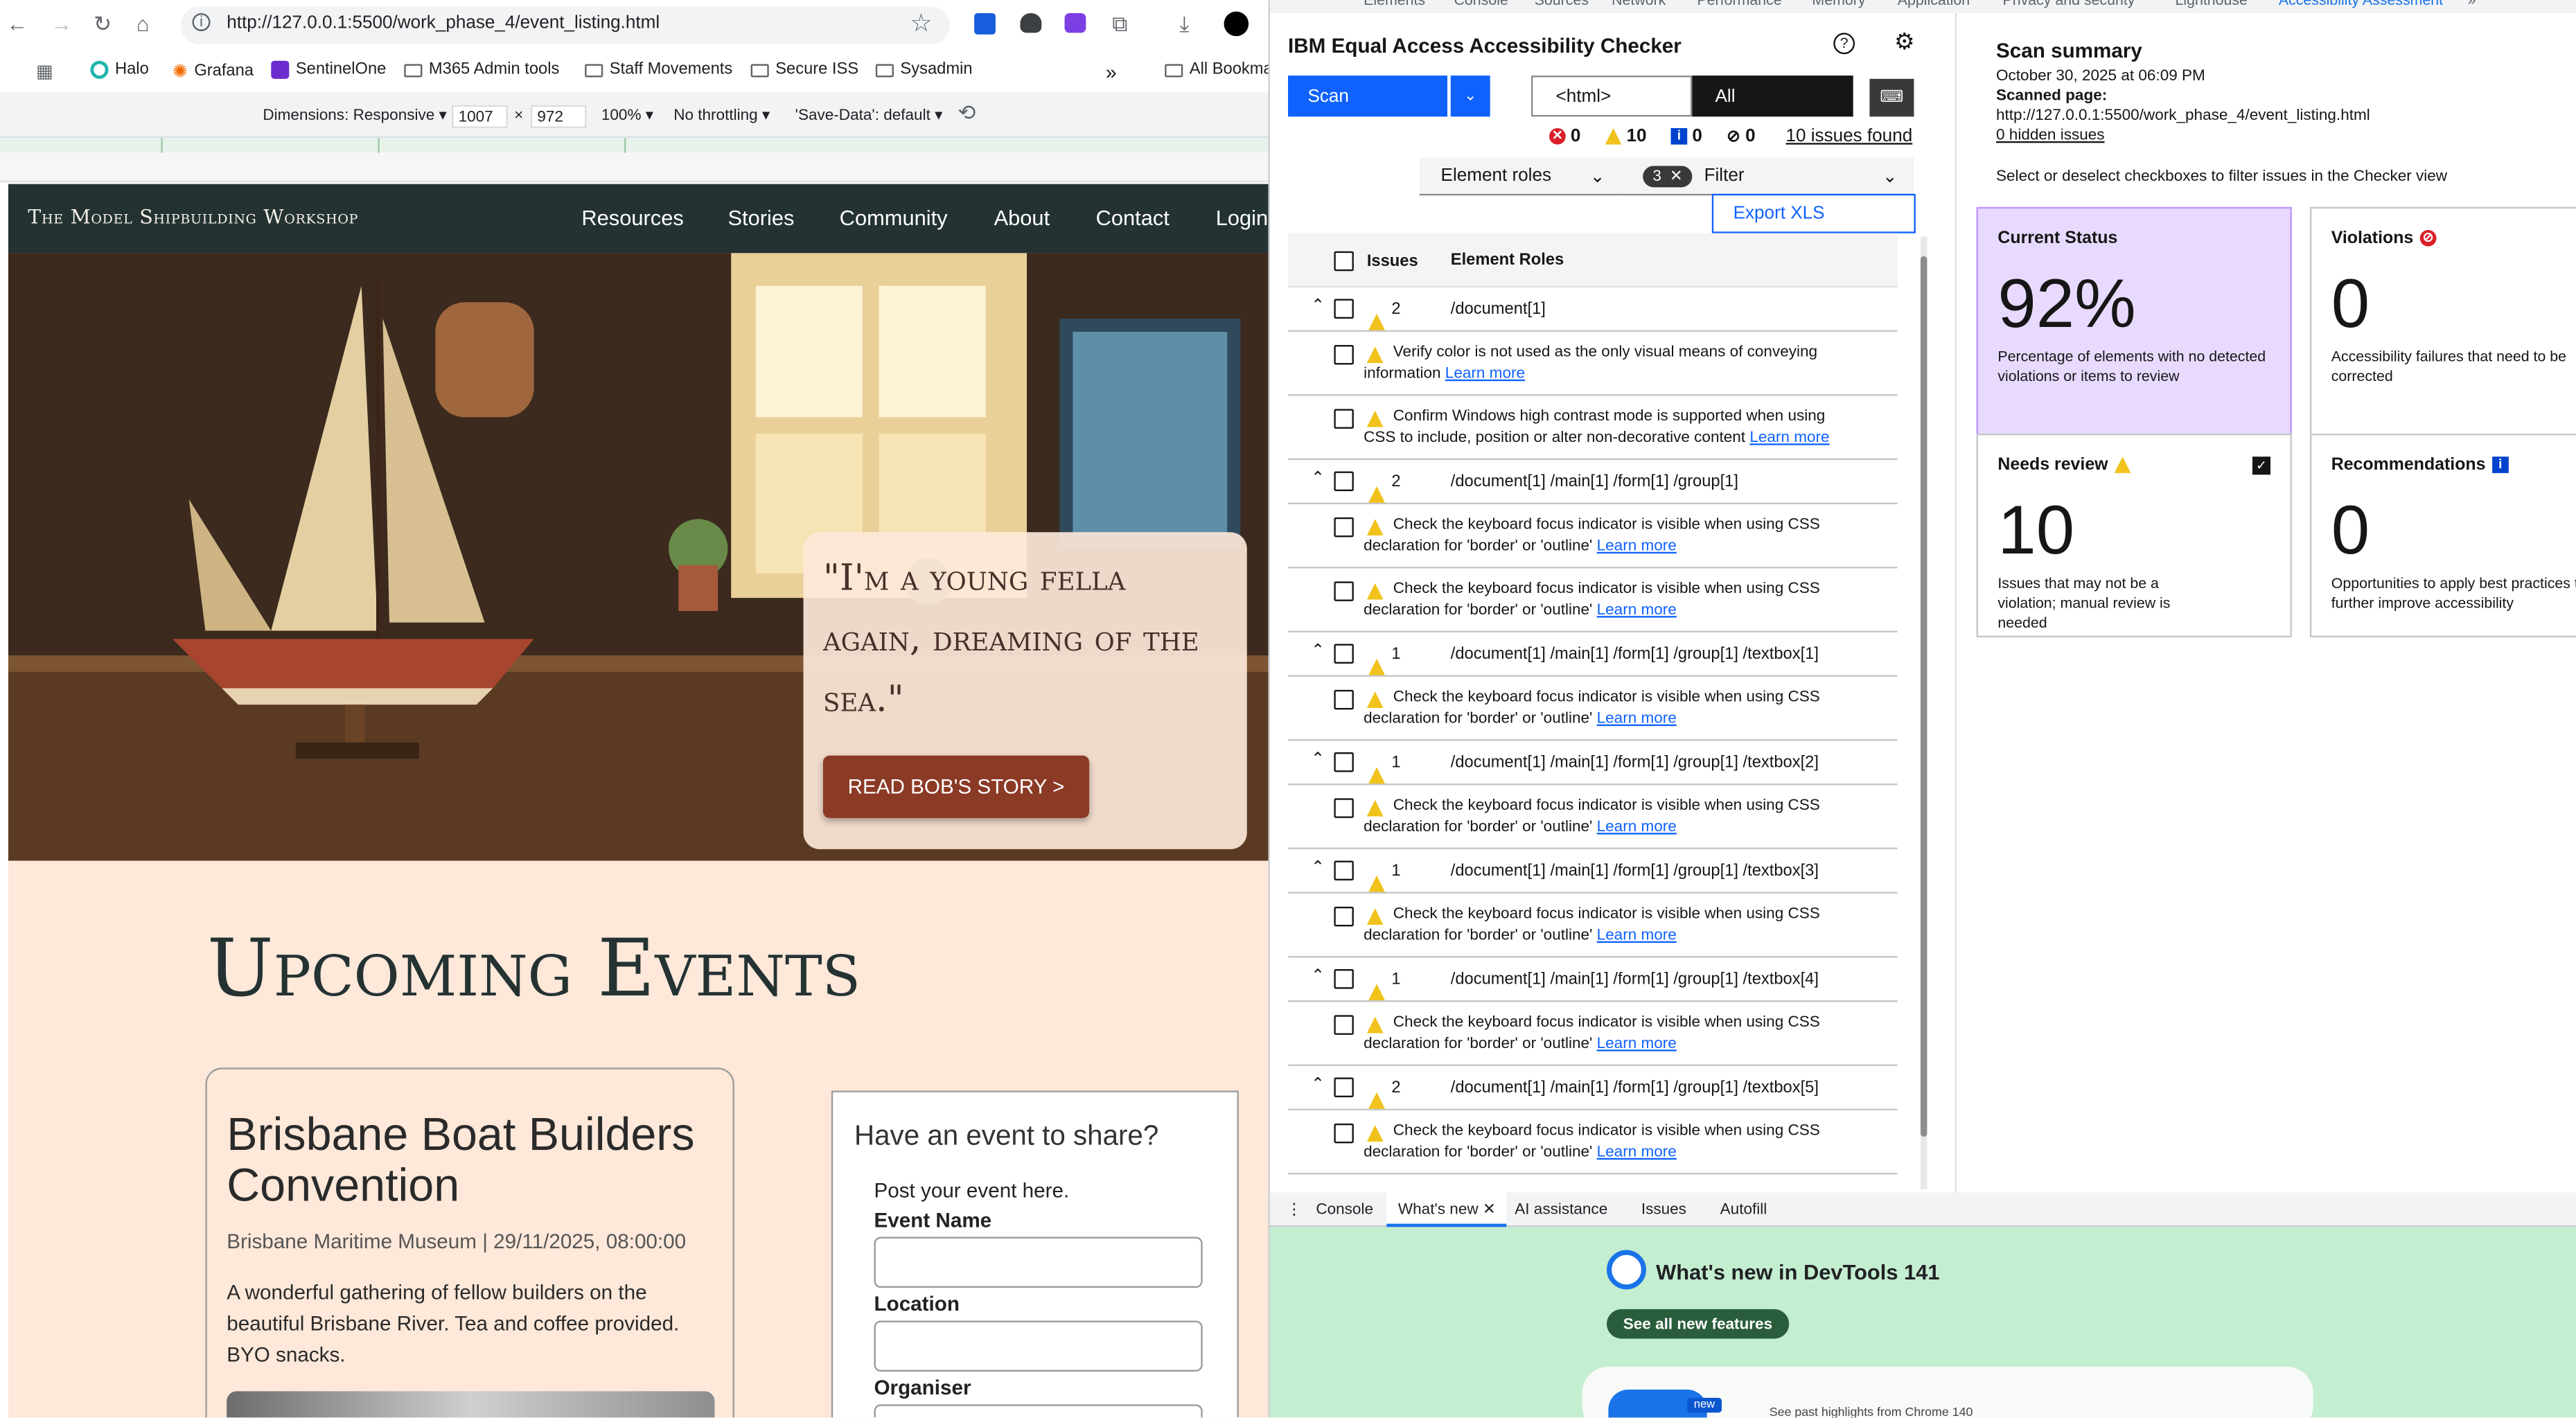 The image size is (2576, 1418). Describe the element at coordinates (1561, 1209) in the screenshot. I see `drawer-tab-ai-assistance: AI assistance` at that location.